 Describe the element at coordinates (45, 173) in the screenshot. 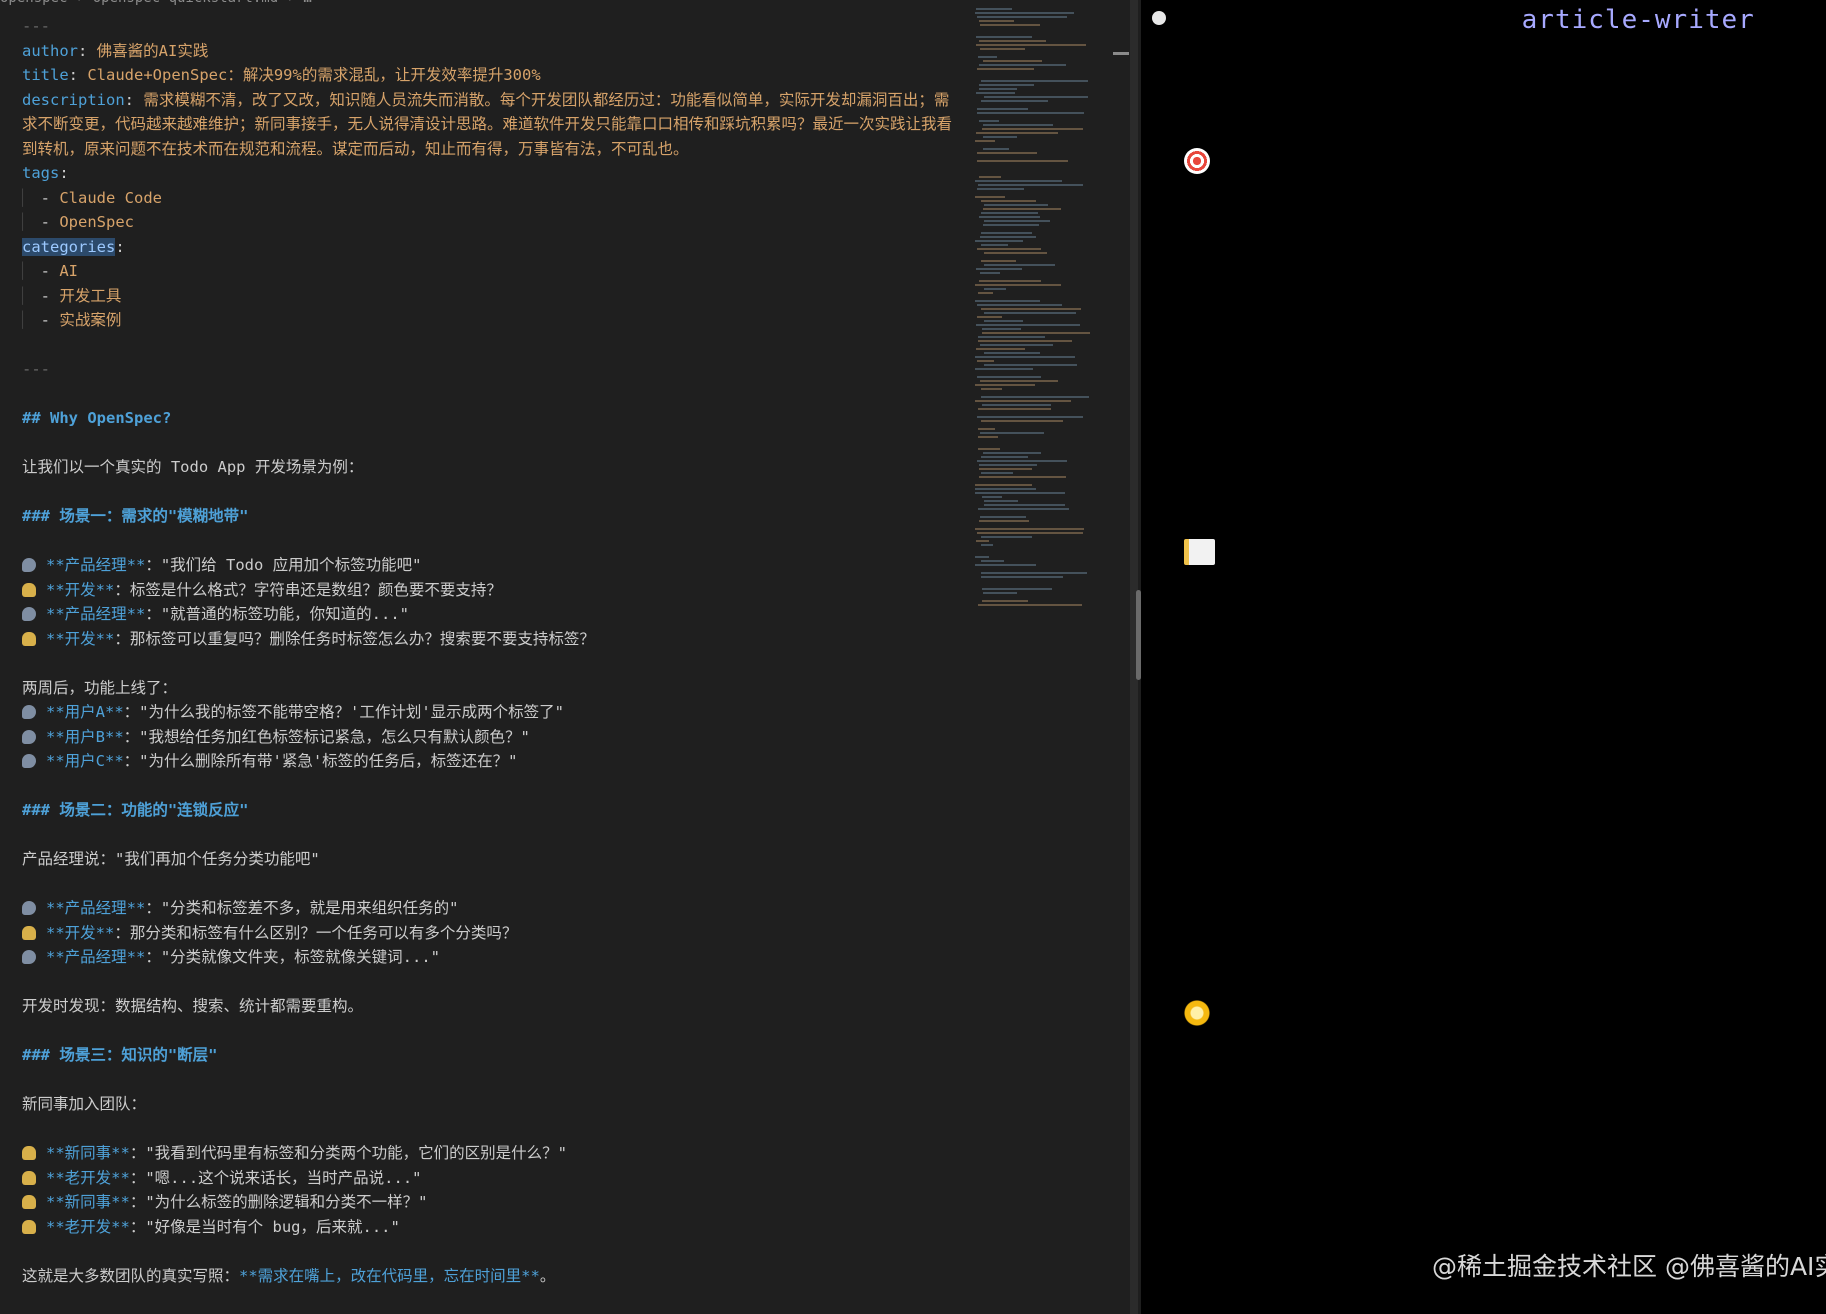

I see `tags-line: tags:` at that location.